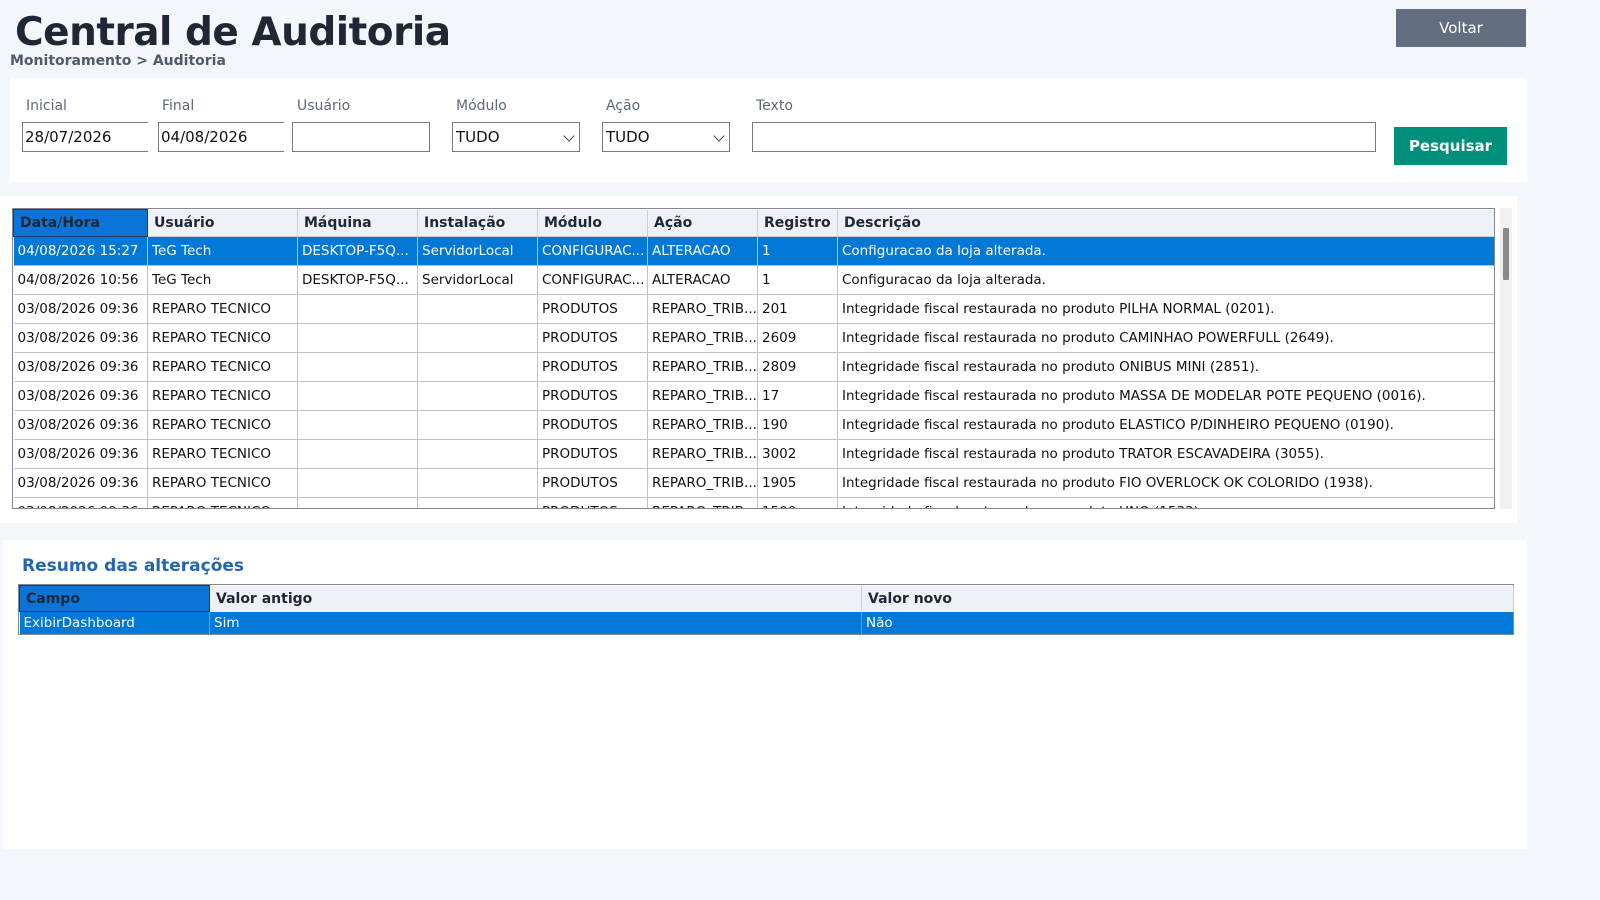 Image resolution: width=1600 pixels, height=900 pixels. What do you see at coordinates (516, 137) in the screenshot?
I see `module-select: TUDO` at bounding box center [516, 137].